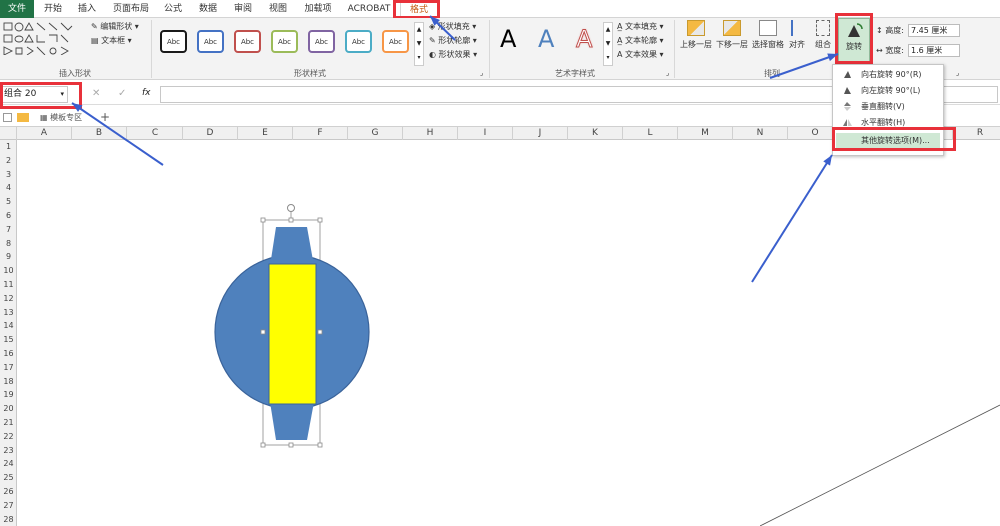 The image size is (1000, 526). I want to click on selection-pane-button: 选择窗格, so click(768, 35).